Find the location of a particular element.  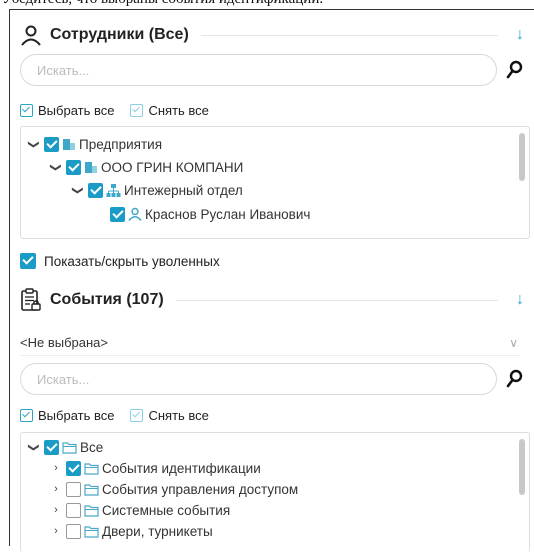

tree-item: › Системные события is located at coordinates (139, 510).